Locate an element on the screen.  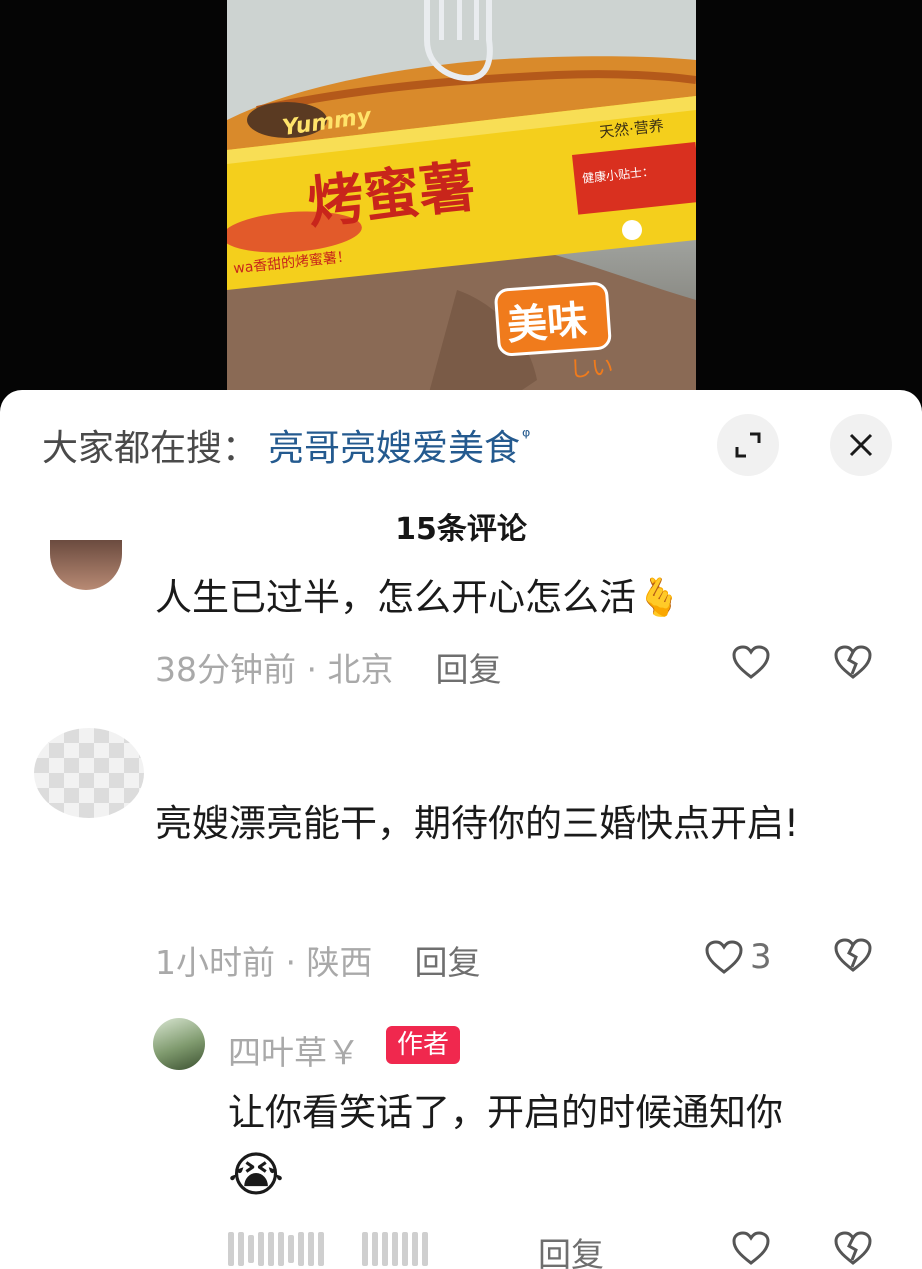
author-badge: 作者 is located at coordinates (423, 1045).